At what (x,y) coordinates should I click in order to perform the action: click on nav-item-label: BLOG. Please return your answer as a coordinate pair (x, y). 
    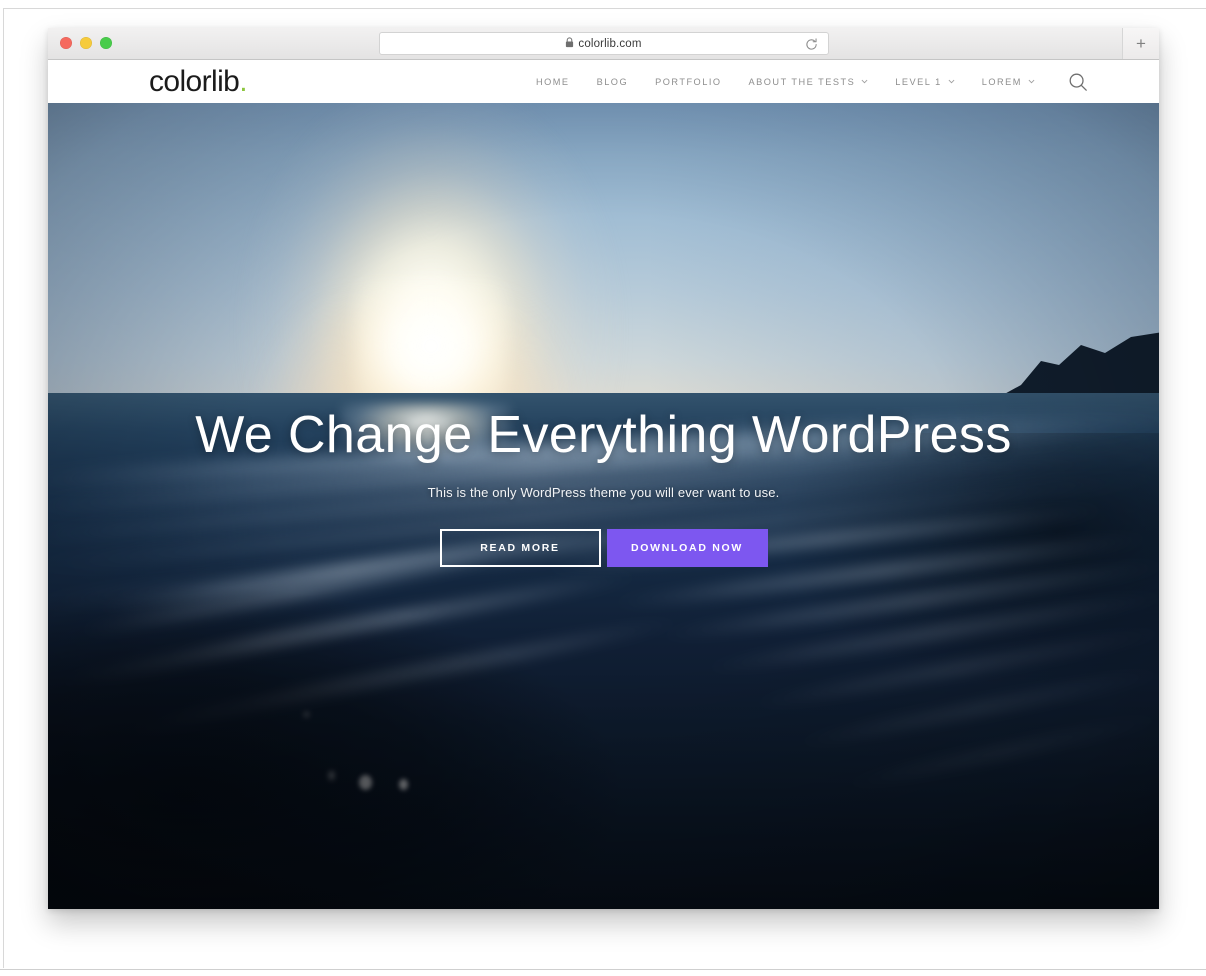
    Looking at the image, I should click on (612, 81).